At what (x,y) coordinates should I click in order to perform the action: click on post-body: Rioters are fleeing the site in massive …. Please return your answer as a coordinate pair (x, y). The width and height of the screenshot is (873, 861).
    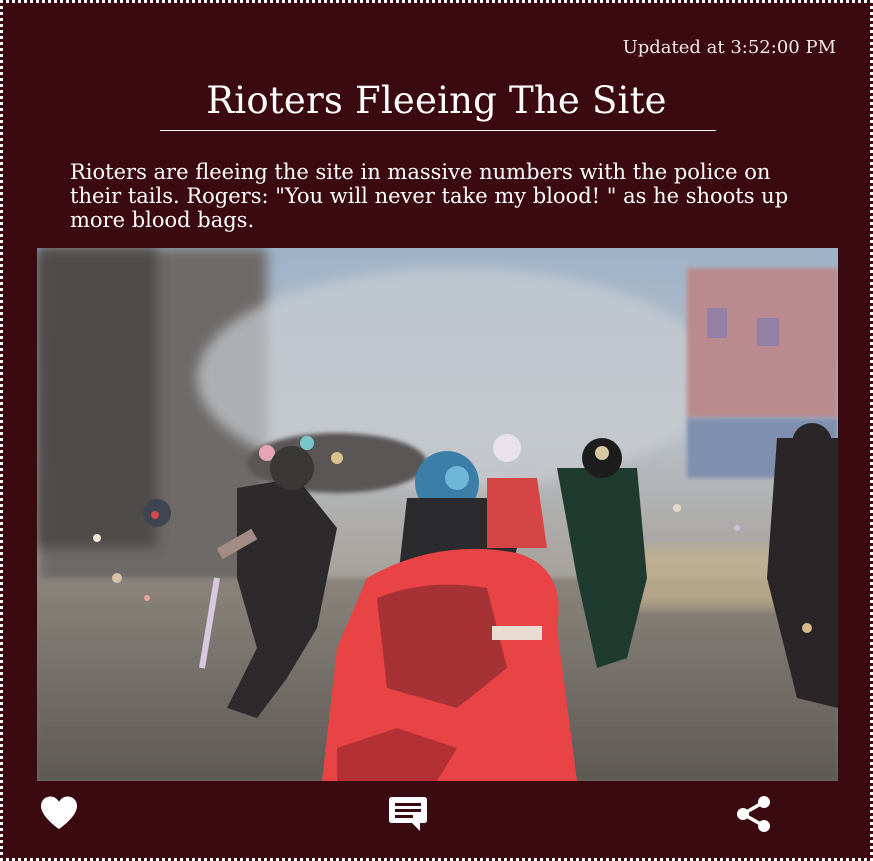
    Looking at the image, I should click on (429, 196).